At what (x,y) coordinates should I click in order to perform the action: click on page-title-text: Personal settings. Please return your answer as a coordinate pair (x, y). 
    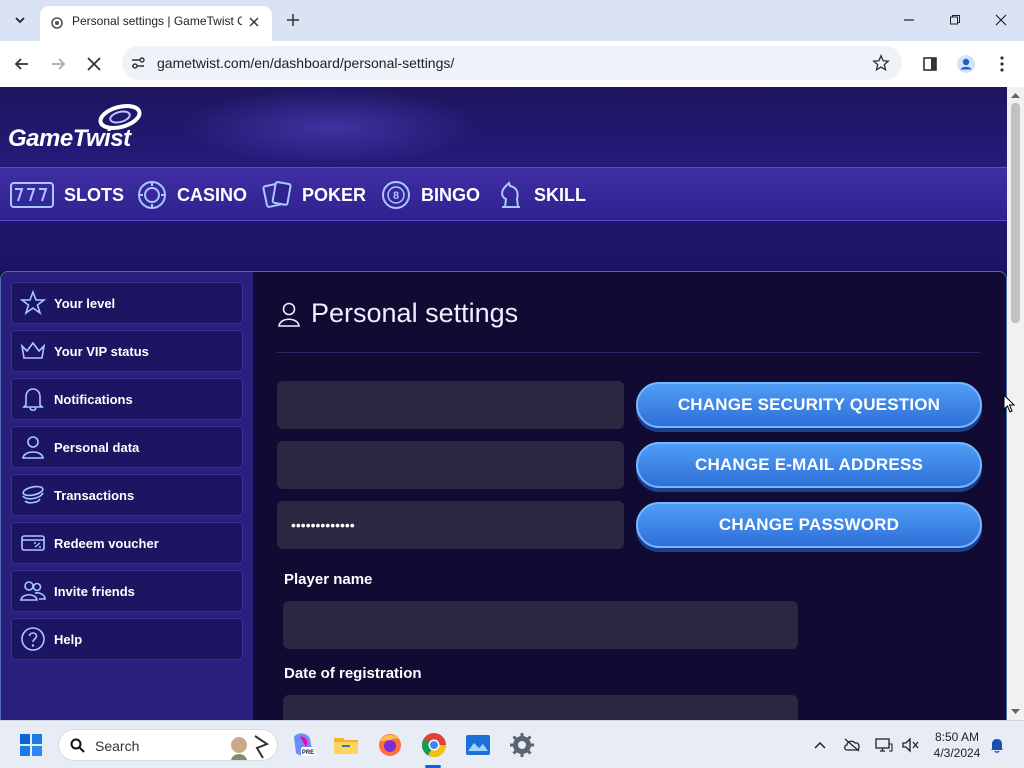
    Looking at the image, I should click on (415, 313).